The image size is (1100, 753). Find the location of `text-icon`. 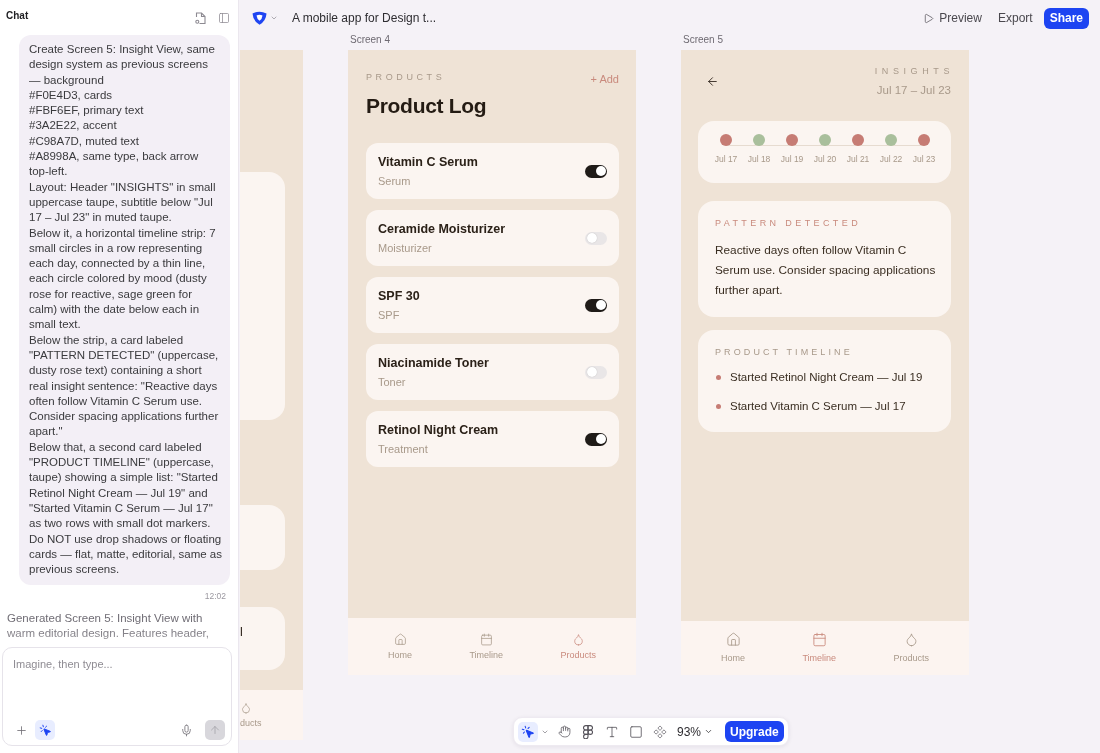

text-icon is located at coordinates (612, 731).